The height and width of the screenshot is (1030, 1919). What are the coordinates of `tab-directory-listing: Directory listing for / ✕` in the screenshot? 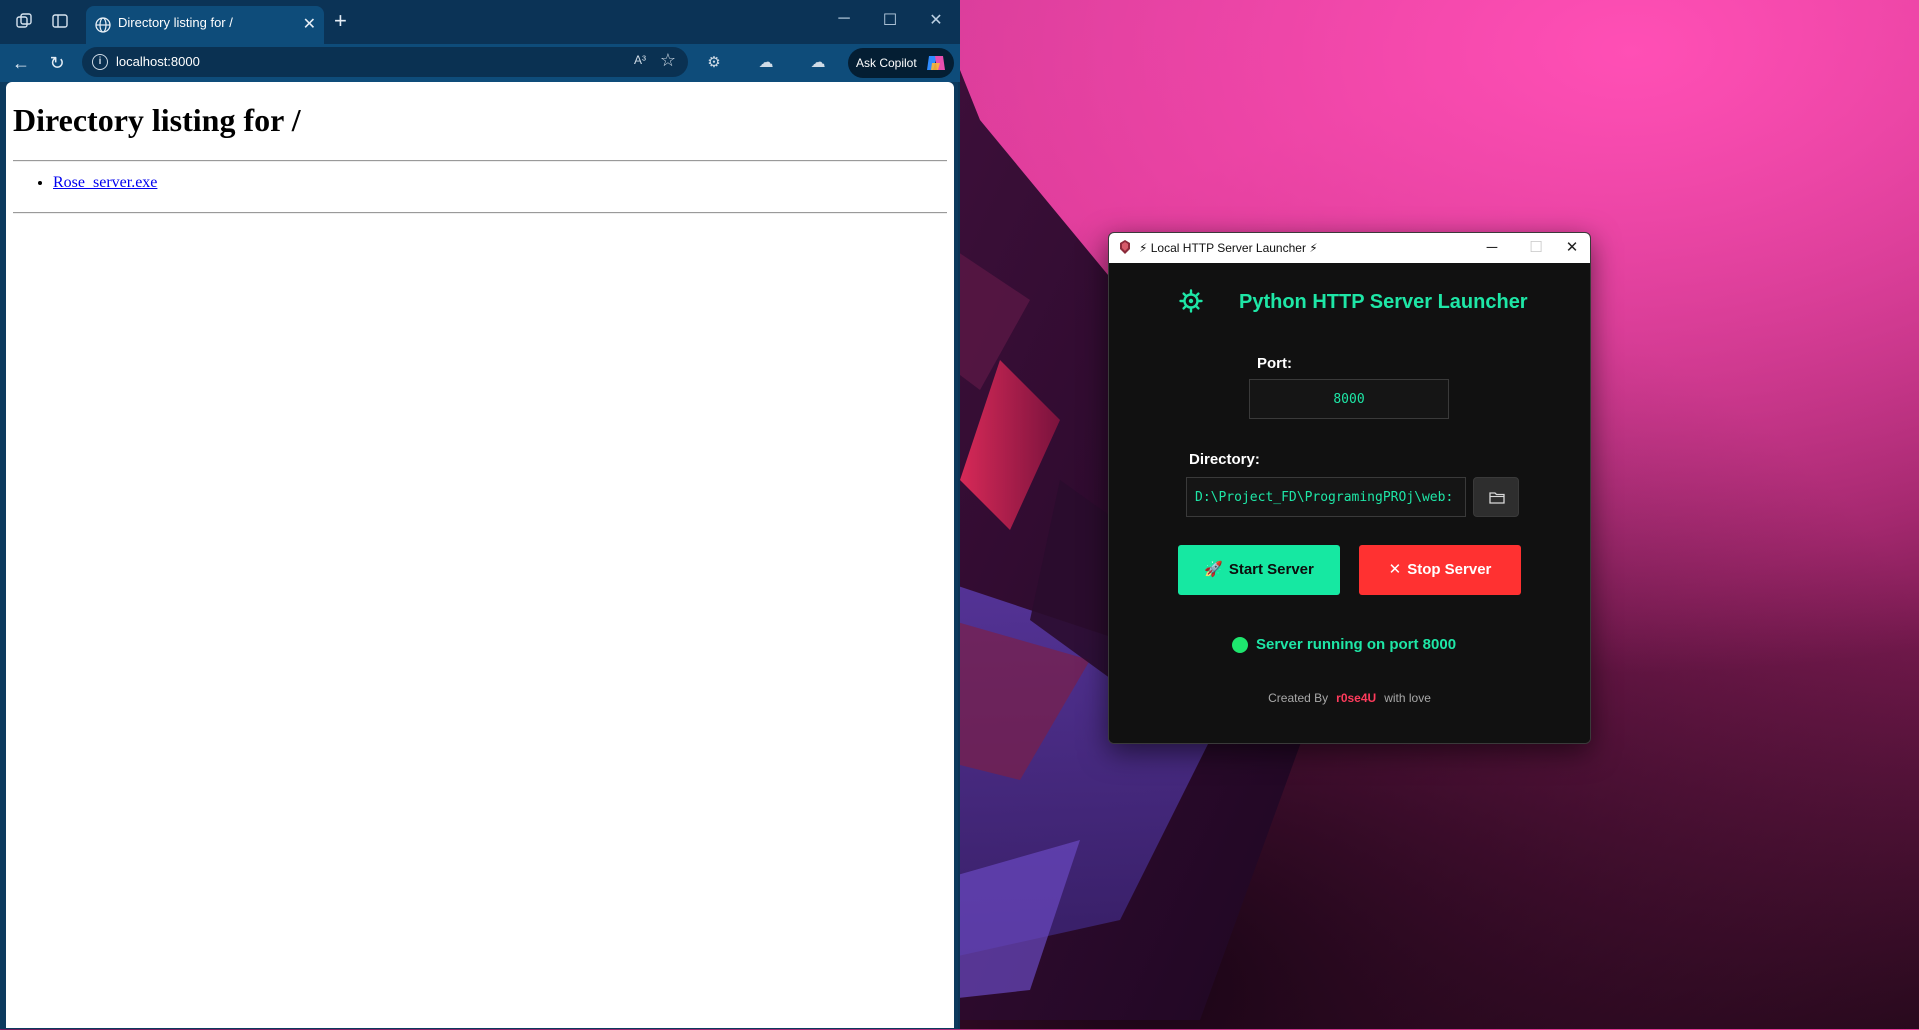 It's located at (205, 25).